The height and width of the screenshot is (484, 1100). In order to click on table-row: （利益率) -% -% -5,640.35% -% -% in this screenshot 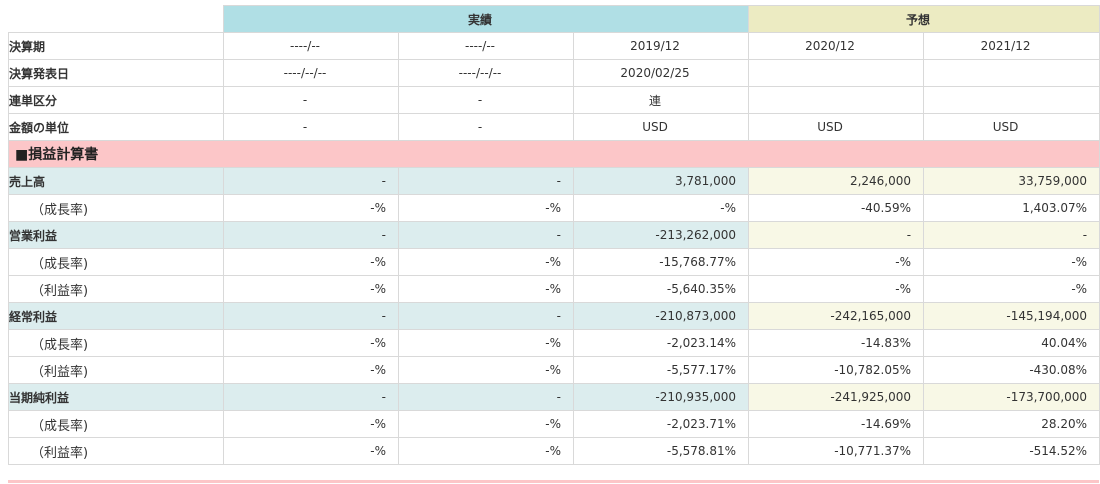, I will do `click(554, 289)`.